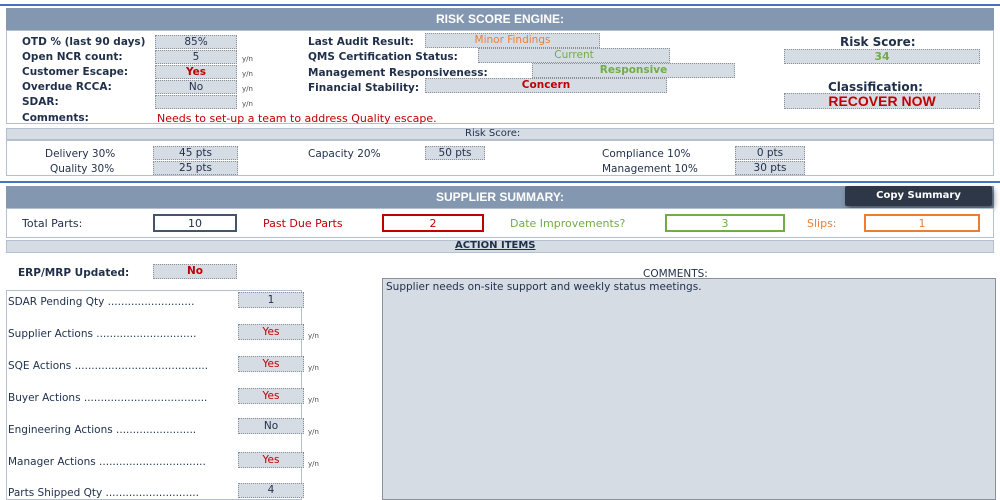  What do you see at coordinates (361, 42) in the screenshot?
I see `audit-label: Last Audit Result:` at bounding box center [361, 42].